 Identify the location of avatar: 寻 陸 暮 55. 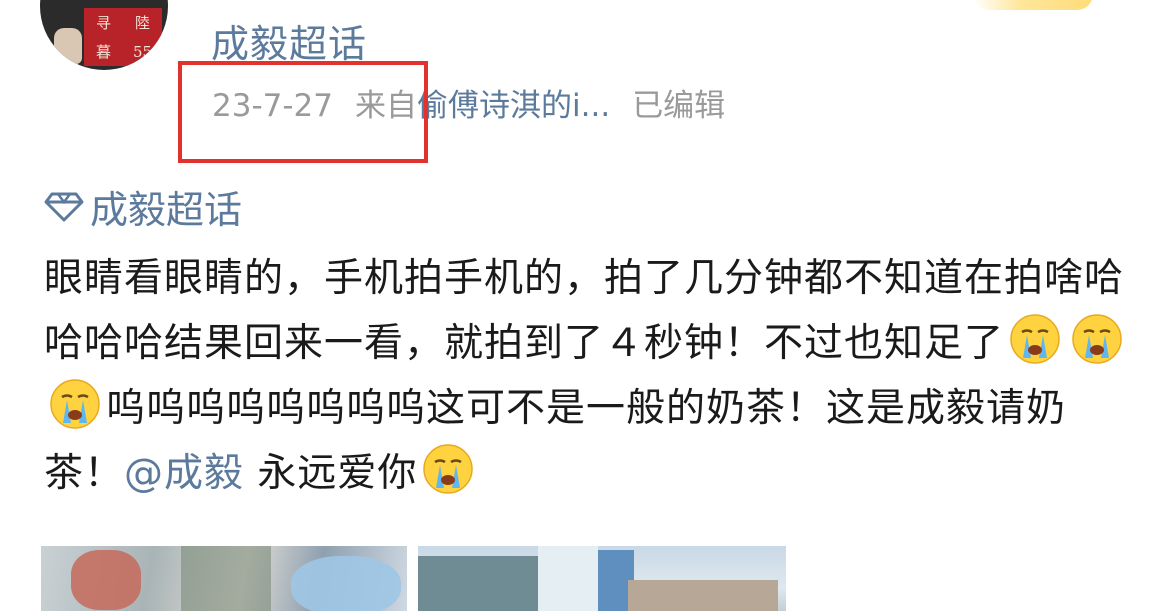
(104, 35).